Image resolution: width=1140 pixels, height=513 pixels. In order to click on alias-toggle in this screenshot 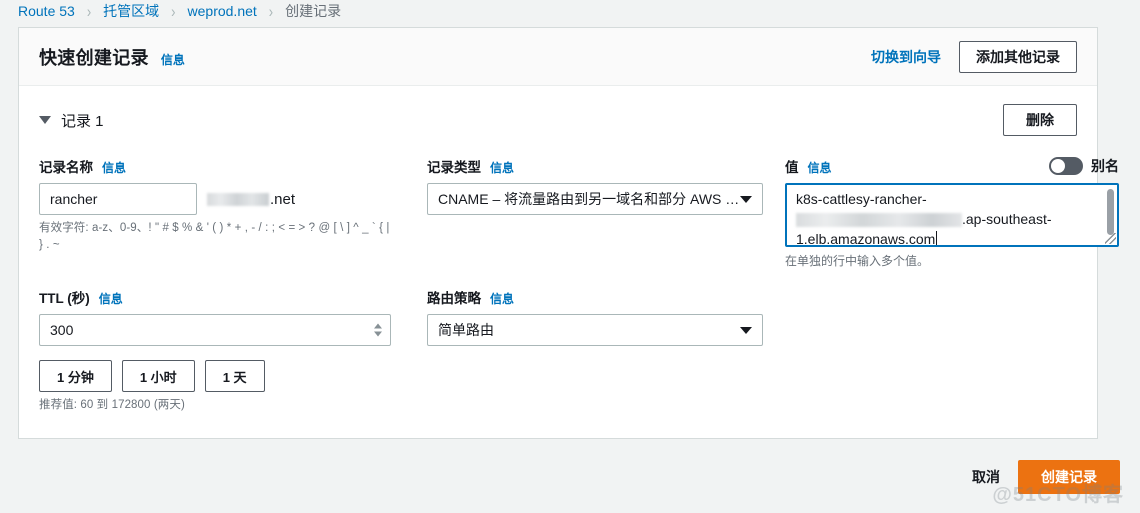, I will do `click(1066, 166)`.